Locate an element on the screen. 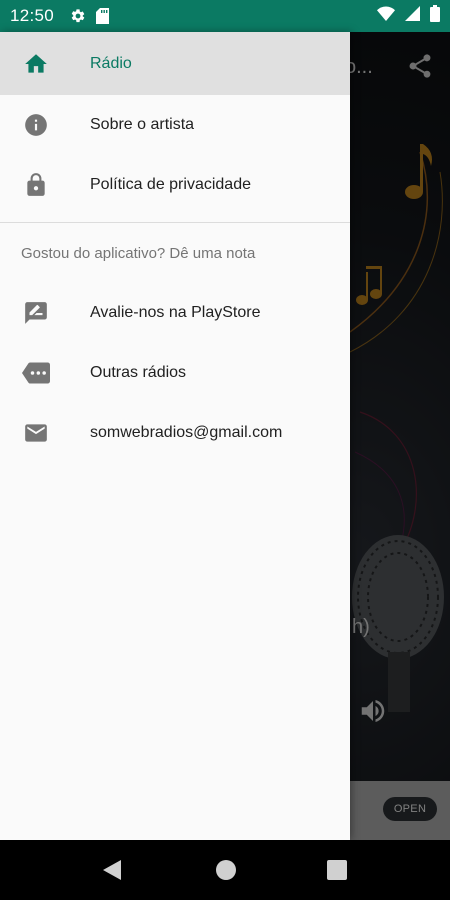 The width and height of the screenshot is (450, 900). drawer-item-label: Outras rádios is located at coordinates (138, 372).